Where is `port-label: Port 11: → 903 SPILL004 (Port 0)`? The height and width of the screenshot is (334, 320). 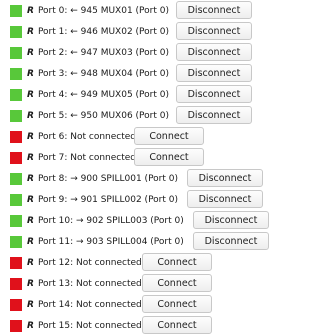 port-label: Port 11: → 903 SPILL004 (Port 0) is located at coordinates (110, 241).